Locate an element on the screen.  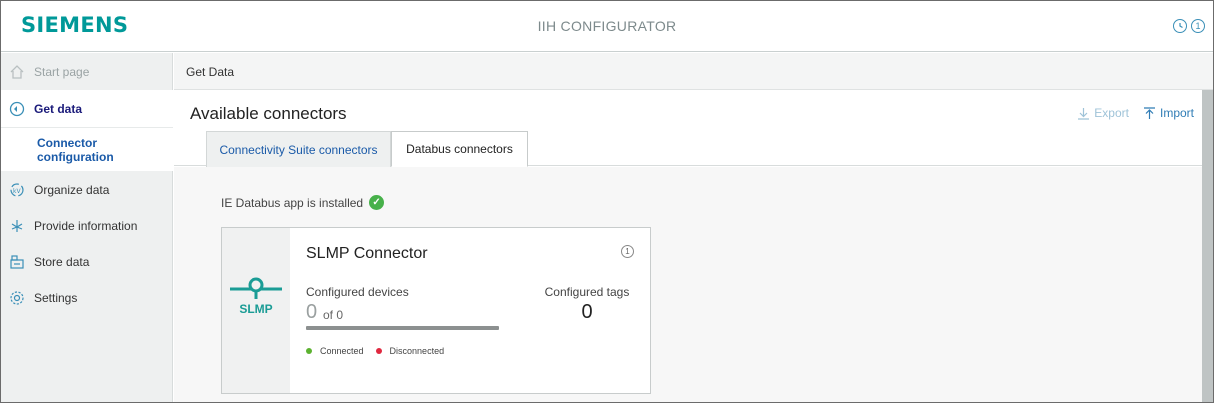
sidebar-item-label: Organize data is located at coordinates (72, 190).